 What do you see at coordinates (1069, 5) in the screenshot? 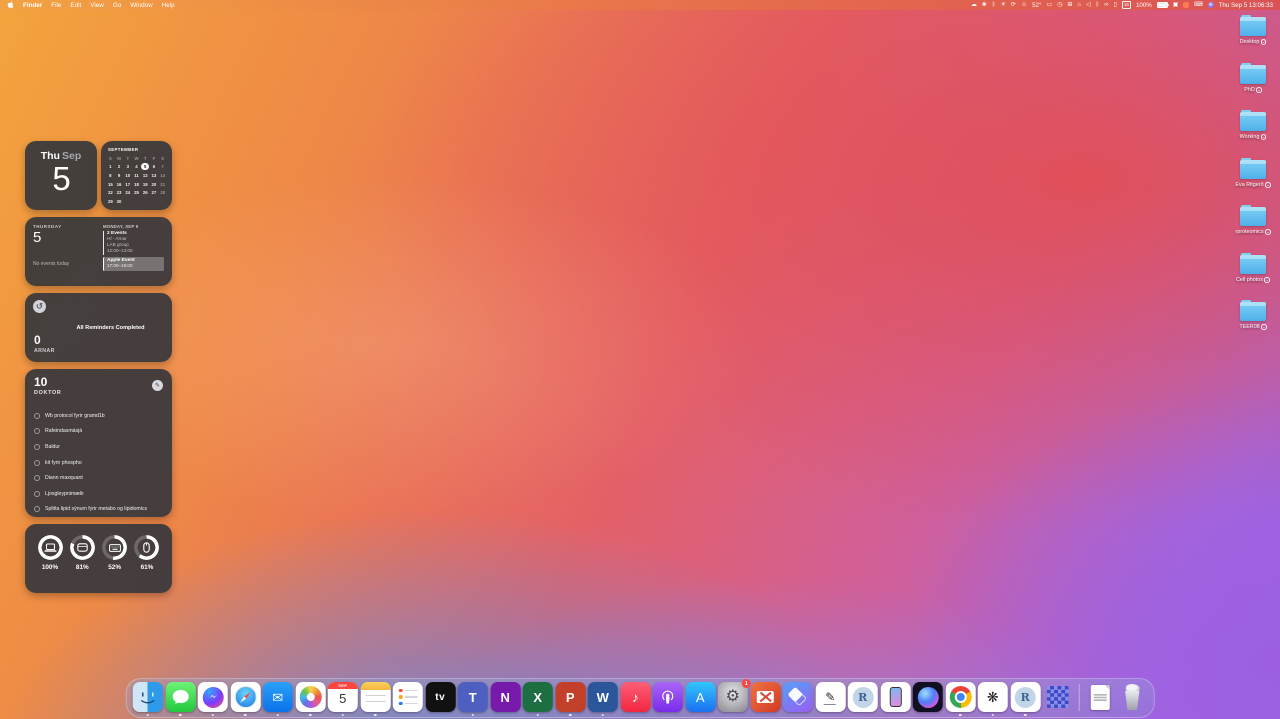
I see `grid-icon: ⊞` at bounding box center [1069, 5].